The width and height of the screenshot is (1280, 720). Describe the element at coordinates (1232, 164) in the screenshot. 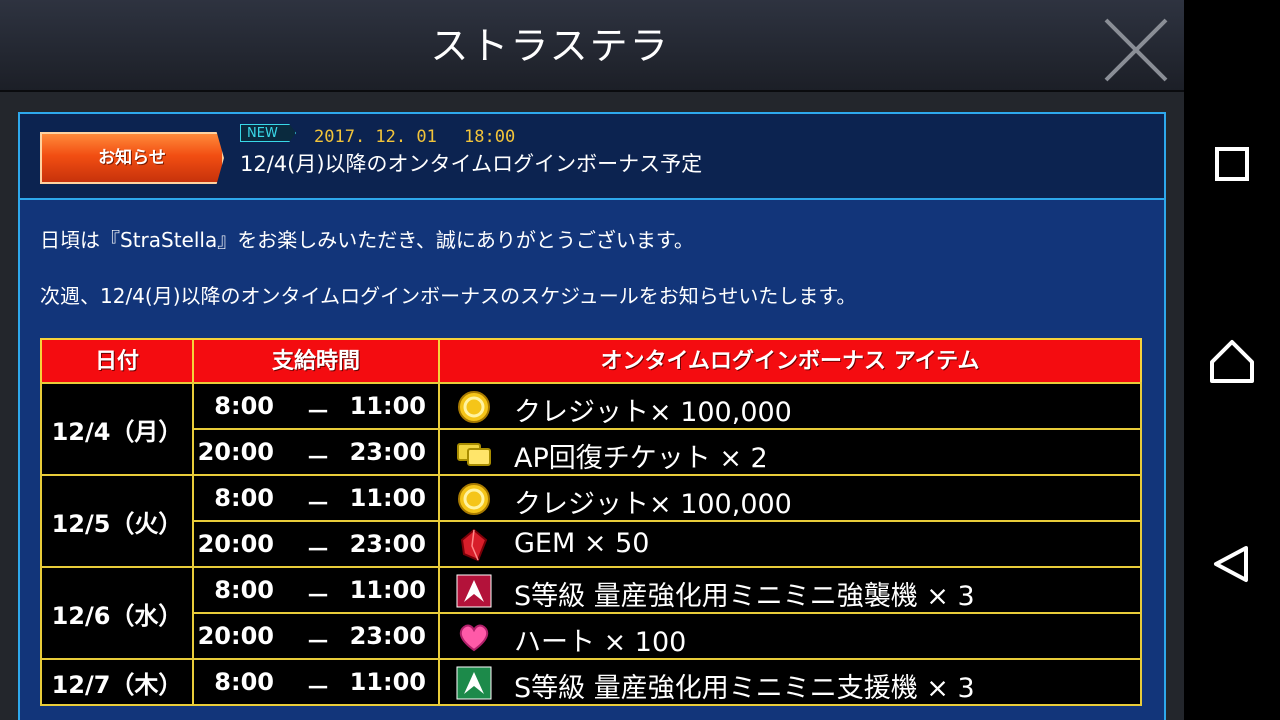

I see `recents-icon` at that location.